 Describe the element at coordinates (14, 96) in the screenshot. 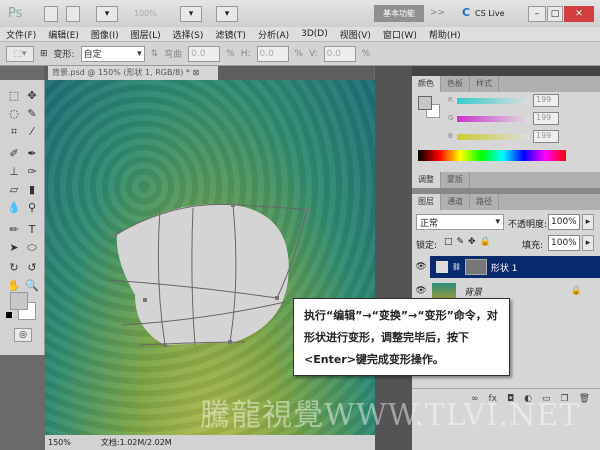

I see `marquee-tool-icon: ⬚` at that location.